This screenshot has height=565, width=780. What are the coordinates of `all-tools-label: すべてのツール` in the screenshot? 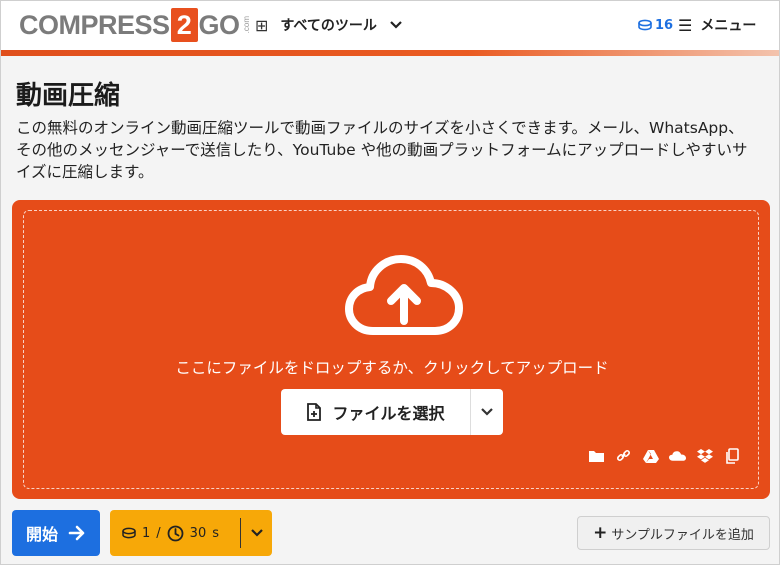 It's located at (328, 26).